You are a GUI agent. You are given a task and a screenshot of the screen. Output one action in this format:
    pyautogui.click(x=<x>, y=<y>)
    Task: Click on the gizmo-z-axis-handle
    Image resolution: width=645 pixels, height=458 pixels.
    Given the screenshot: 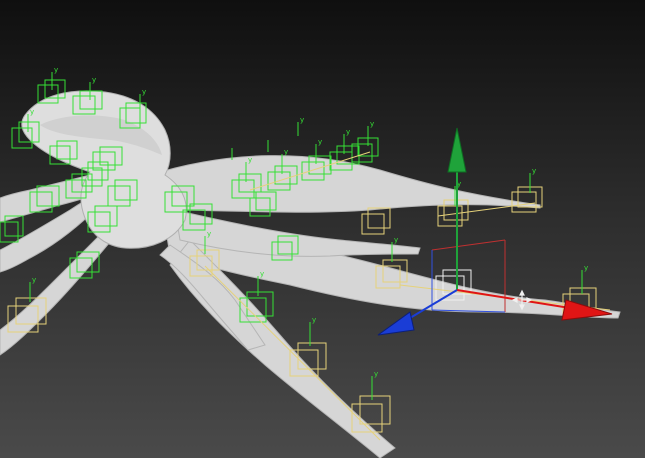 What is the action you would take?
    pyautogui.click(x=396, y=323)
    